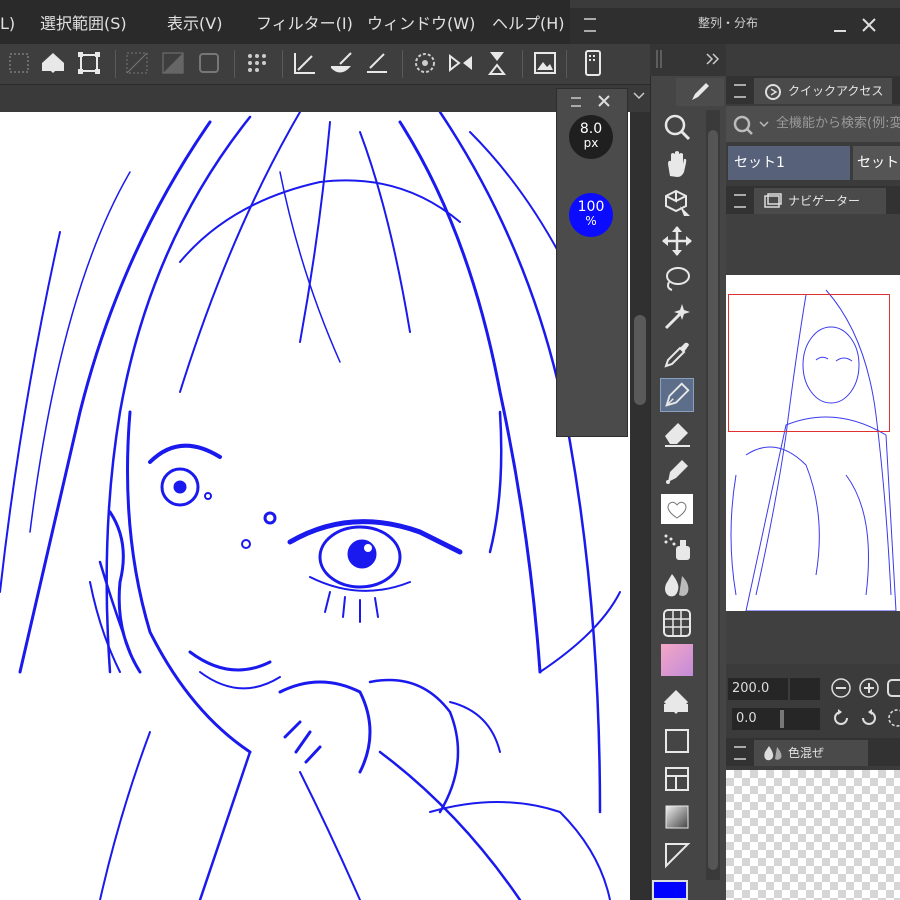  I want to click on frame-border-icon, so click(677, 779).